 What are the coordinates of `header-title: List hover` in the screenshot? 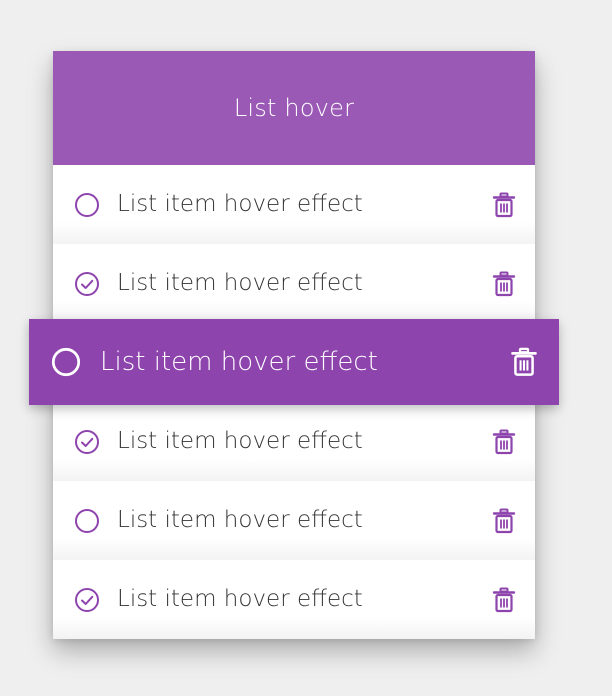 It's located at (294, 108).